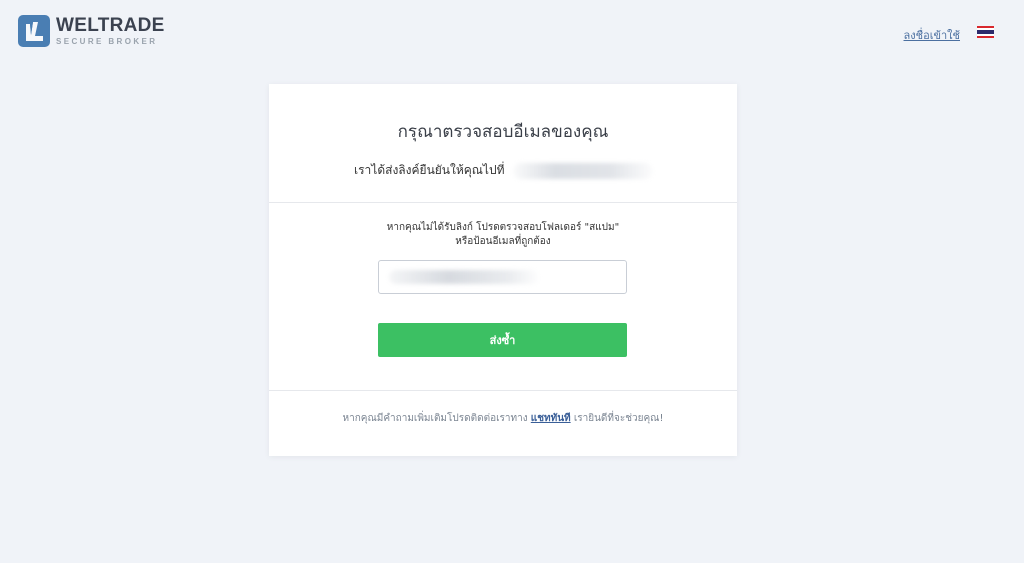 The width and height of the screenshot is (1024, 563). I want to click on hint-line-2: หรือป้อนอีเมลที่ถูกต้อง, so click(503, 241).